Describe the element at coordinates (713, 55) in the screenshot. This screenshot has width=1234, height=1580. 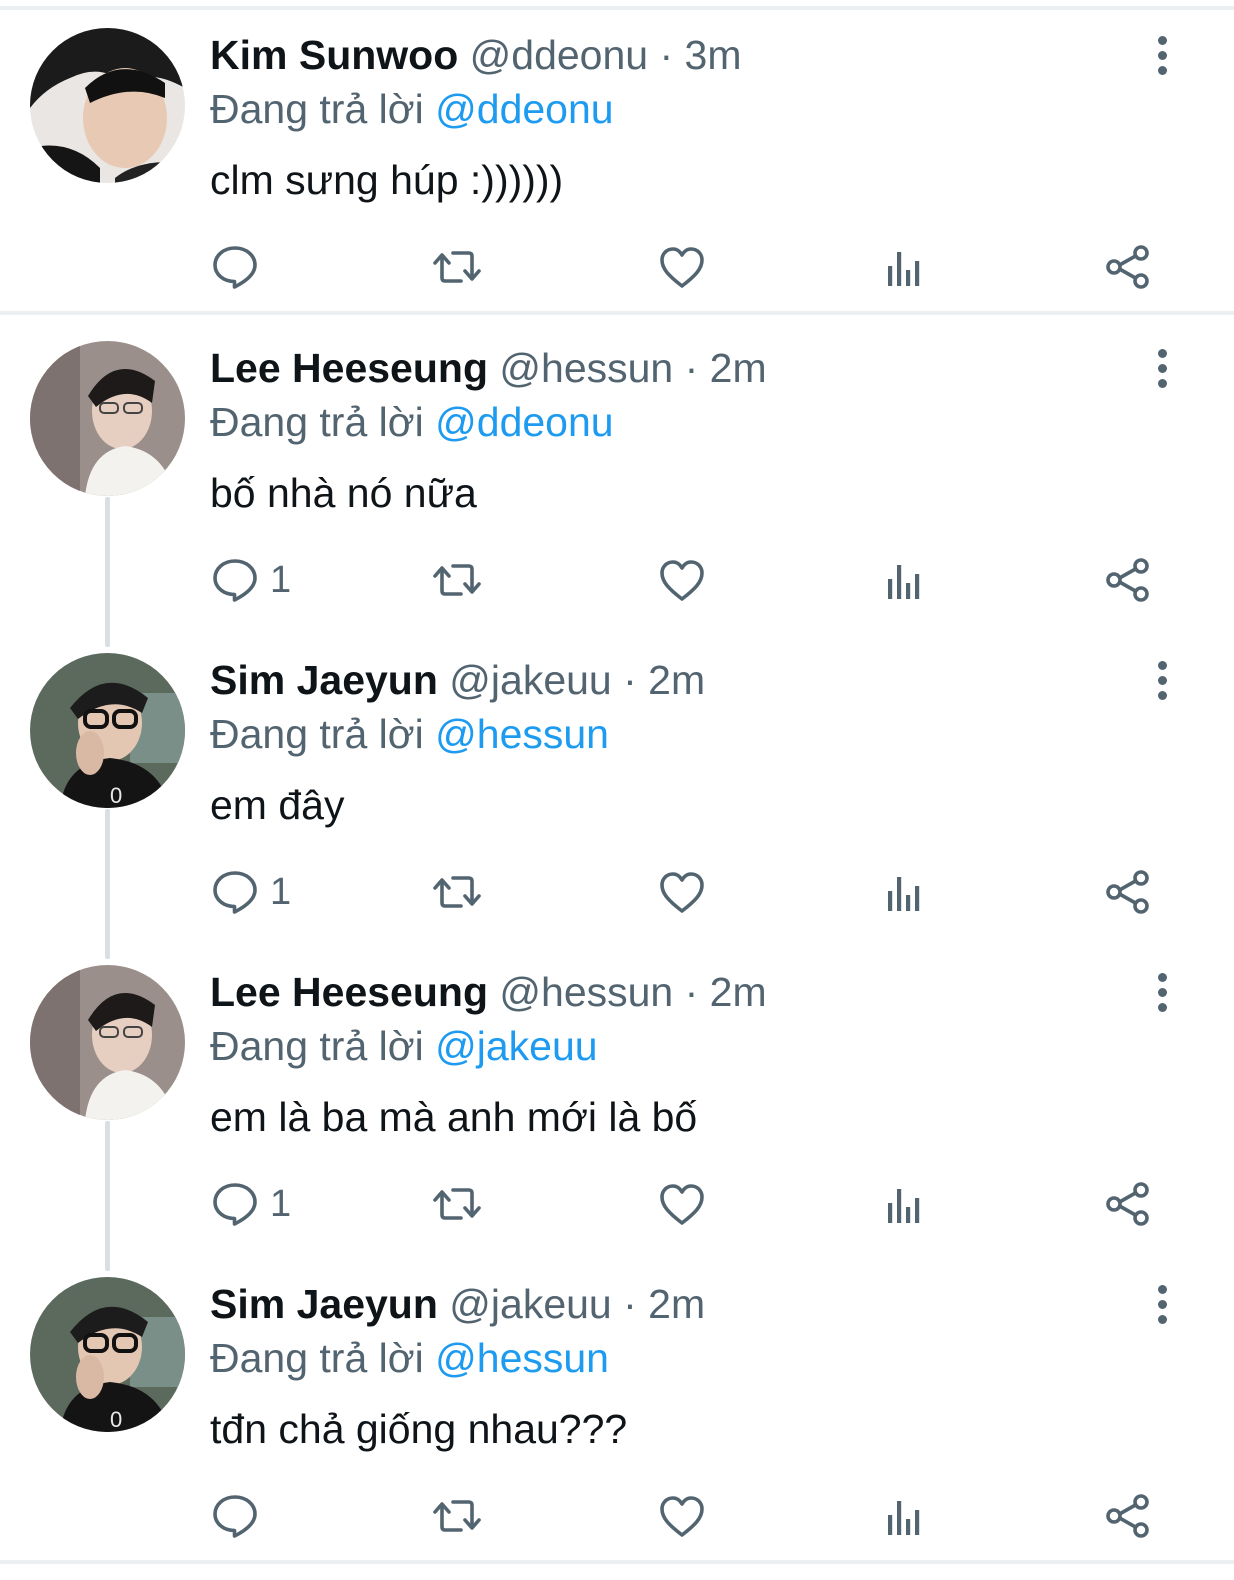
I see `timestamp: 3m` at that location.